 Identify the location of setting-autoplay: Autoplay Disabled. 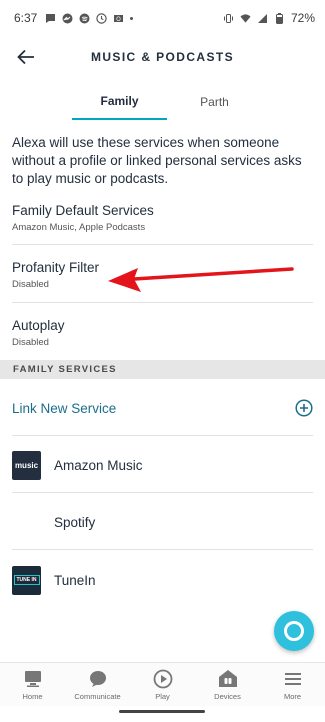
(162, 333).